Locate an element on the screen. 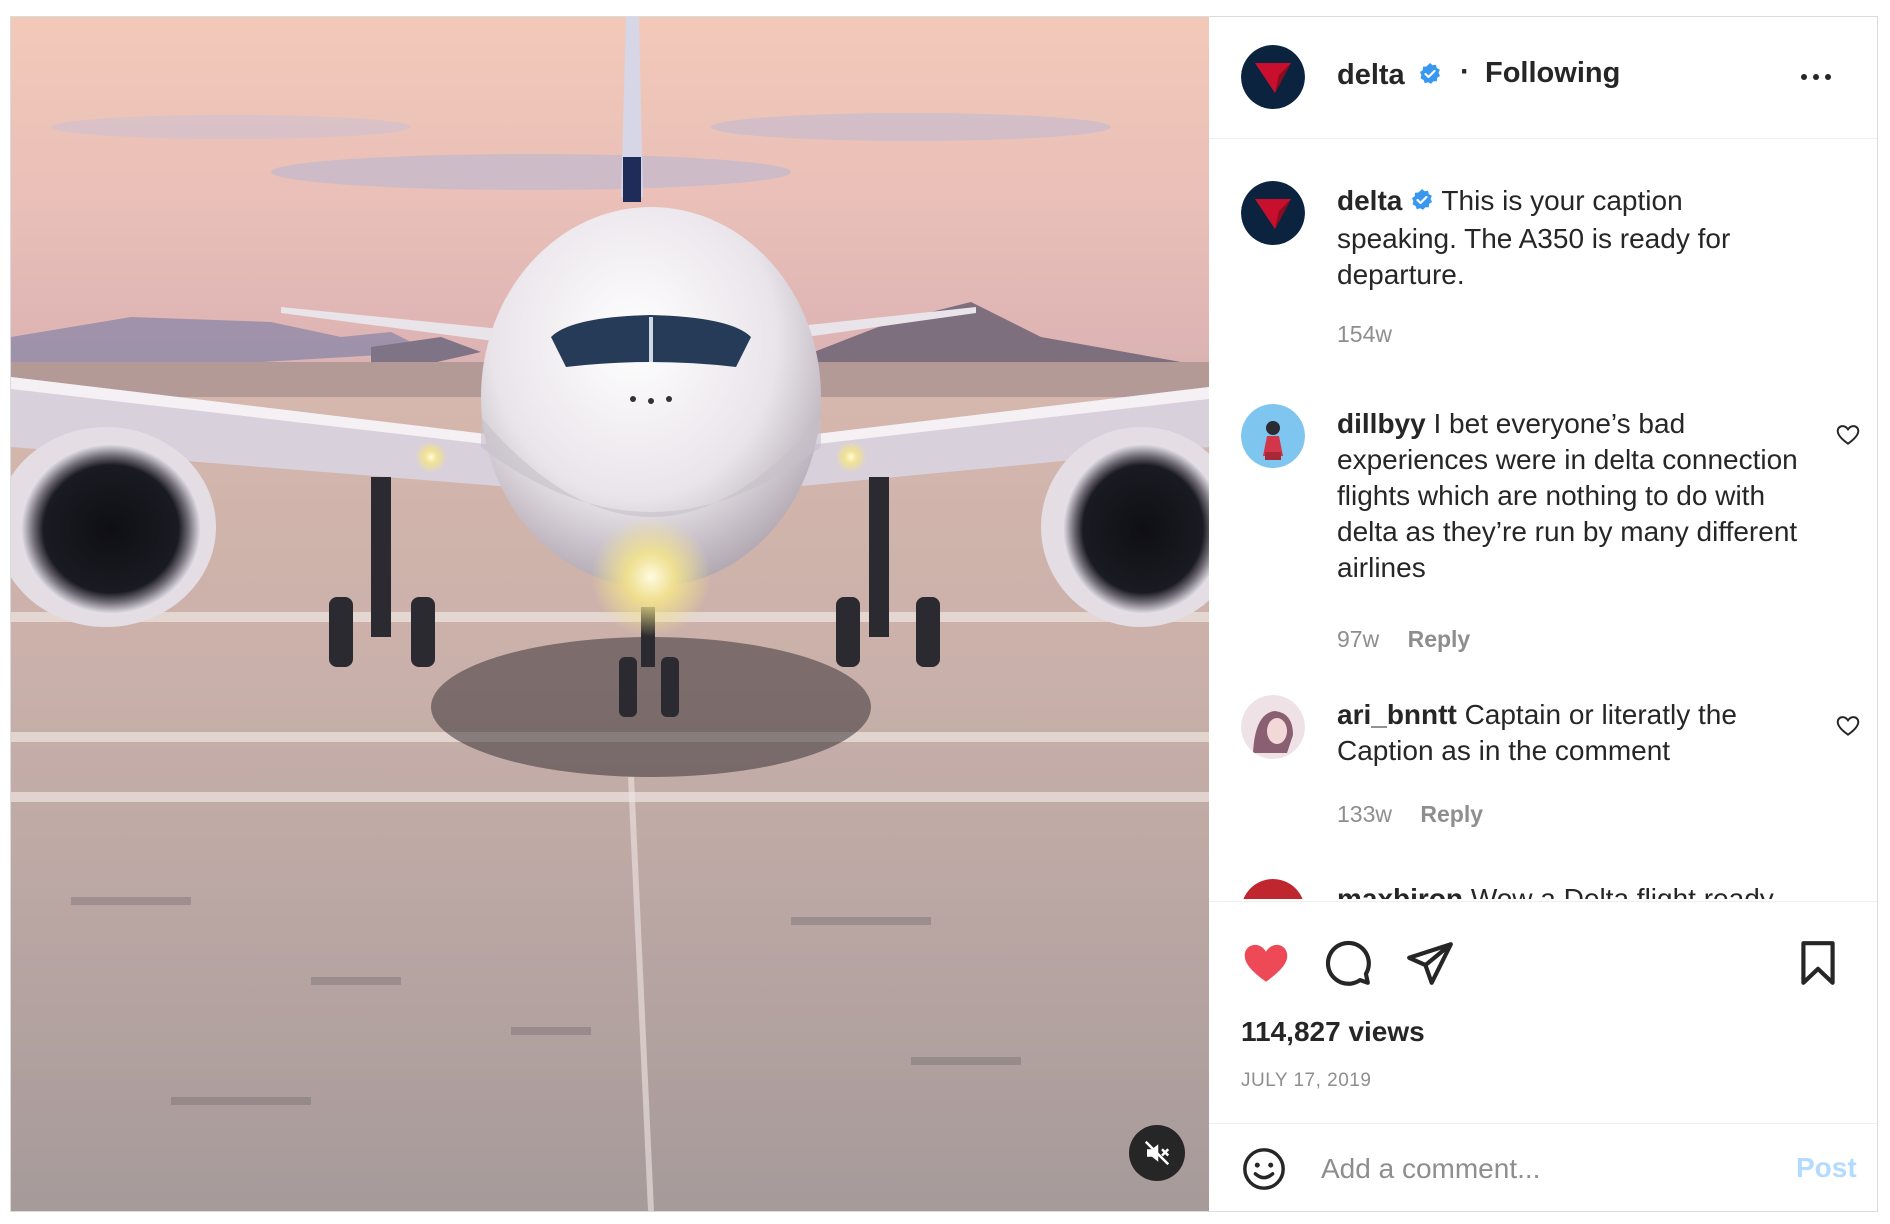 The image size is (1890, 1224). view-count: 114,827 views is located at coordinates (1333, 1032).